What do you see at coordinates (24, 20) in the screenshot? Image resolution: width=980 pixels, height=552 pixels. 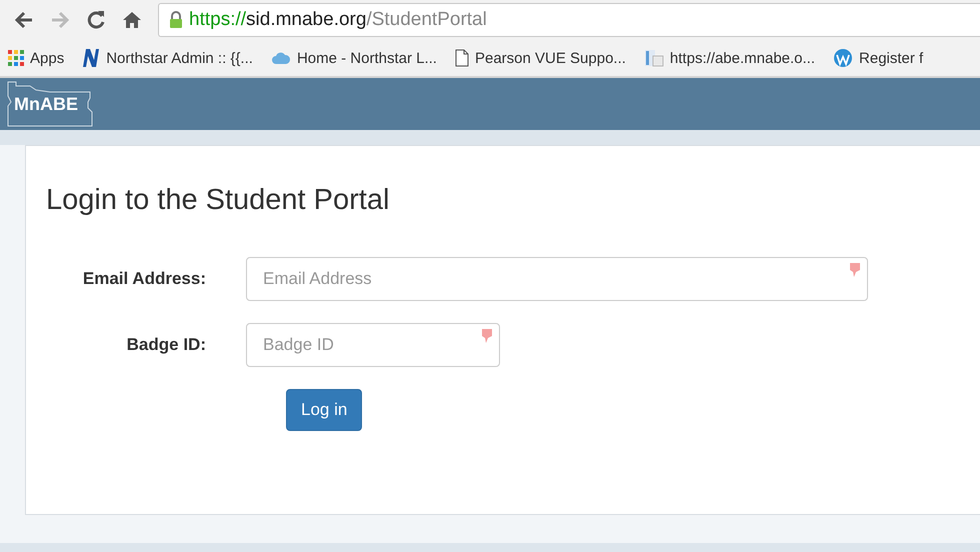 I see `back-arrow-icon` at bounding box center [24, 20].